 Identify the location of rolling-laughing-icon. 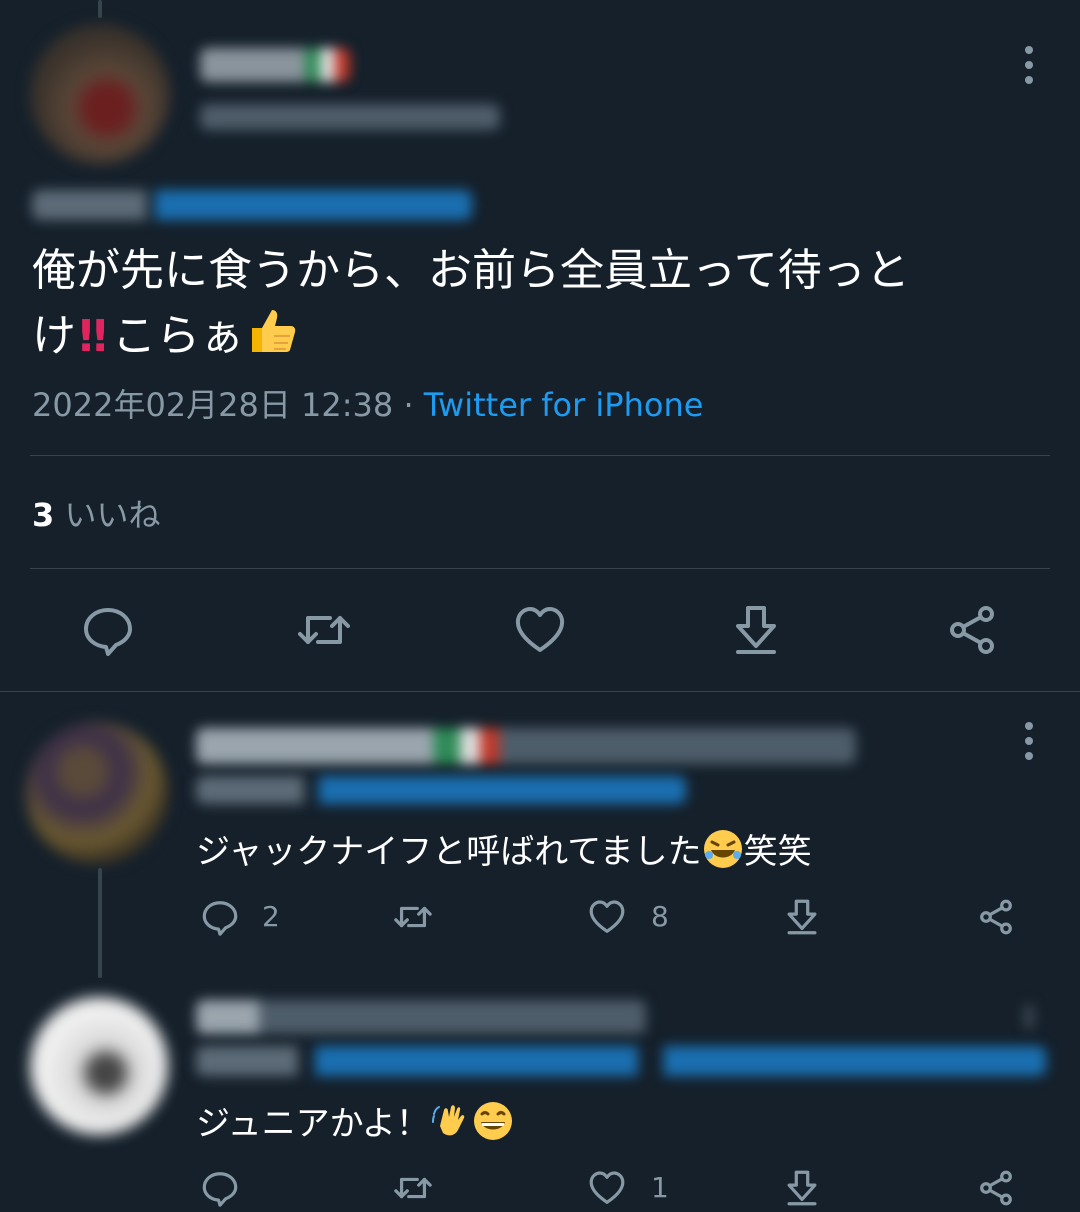
(723, 853).